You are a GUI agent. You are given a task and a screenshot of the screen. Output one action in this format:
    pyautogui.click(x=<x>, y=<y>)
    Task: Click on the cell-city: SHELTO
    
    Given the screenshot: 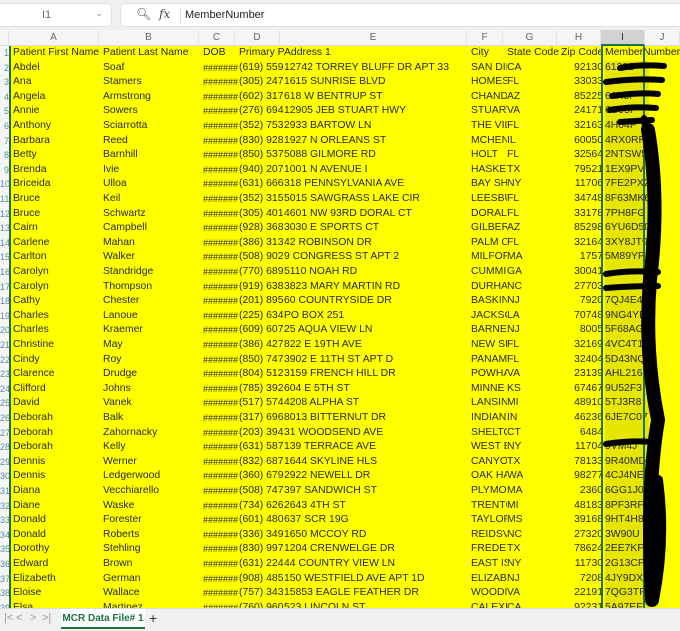 What is the action you would take?
    pyautogui.click(x=489, y=433)
    